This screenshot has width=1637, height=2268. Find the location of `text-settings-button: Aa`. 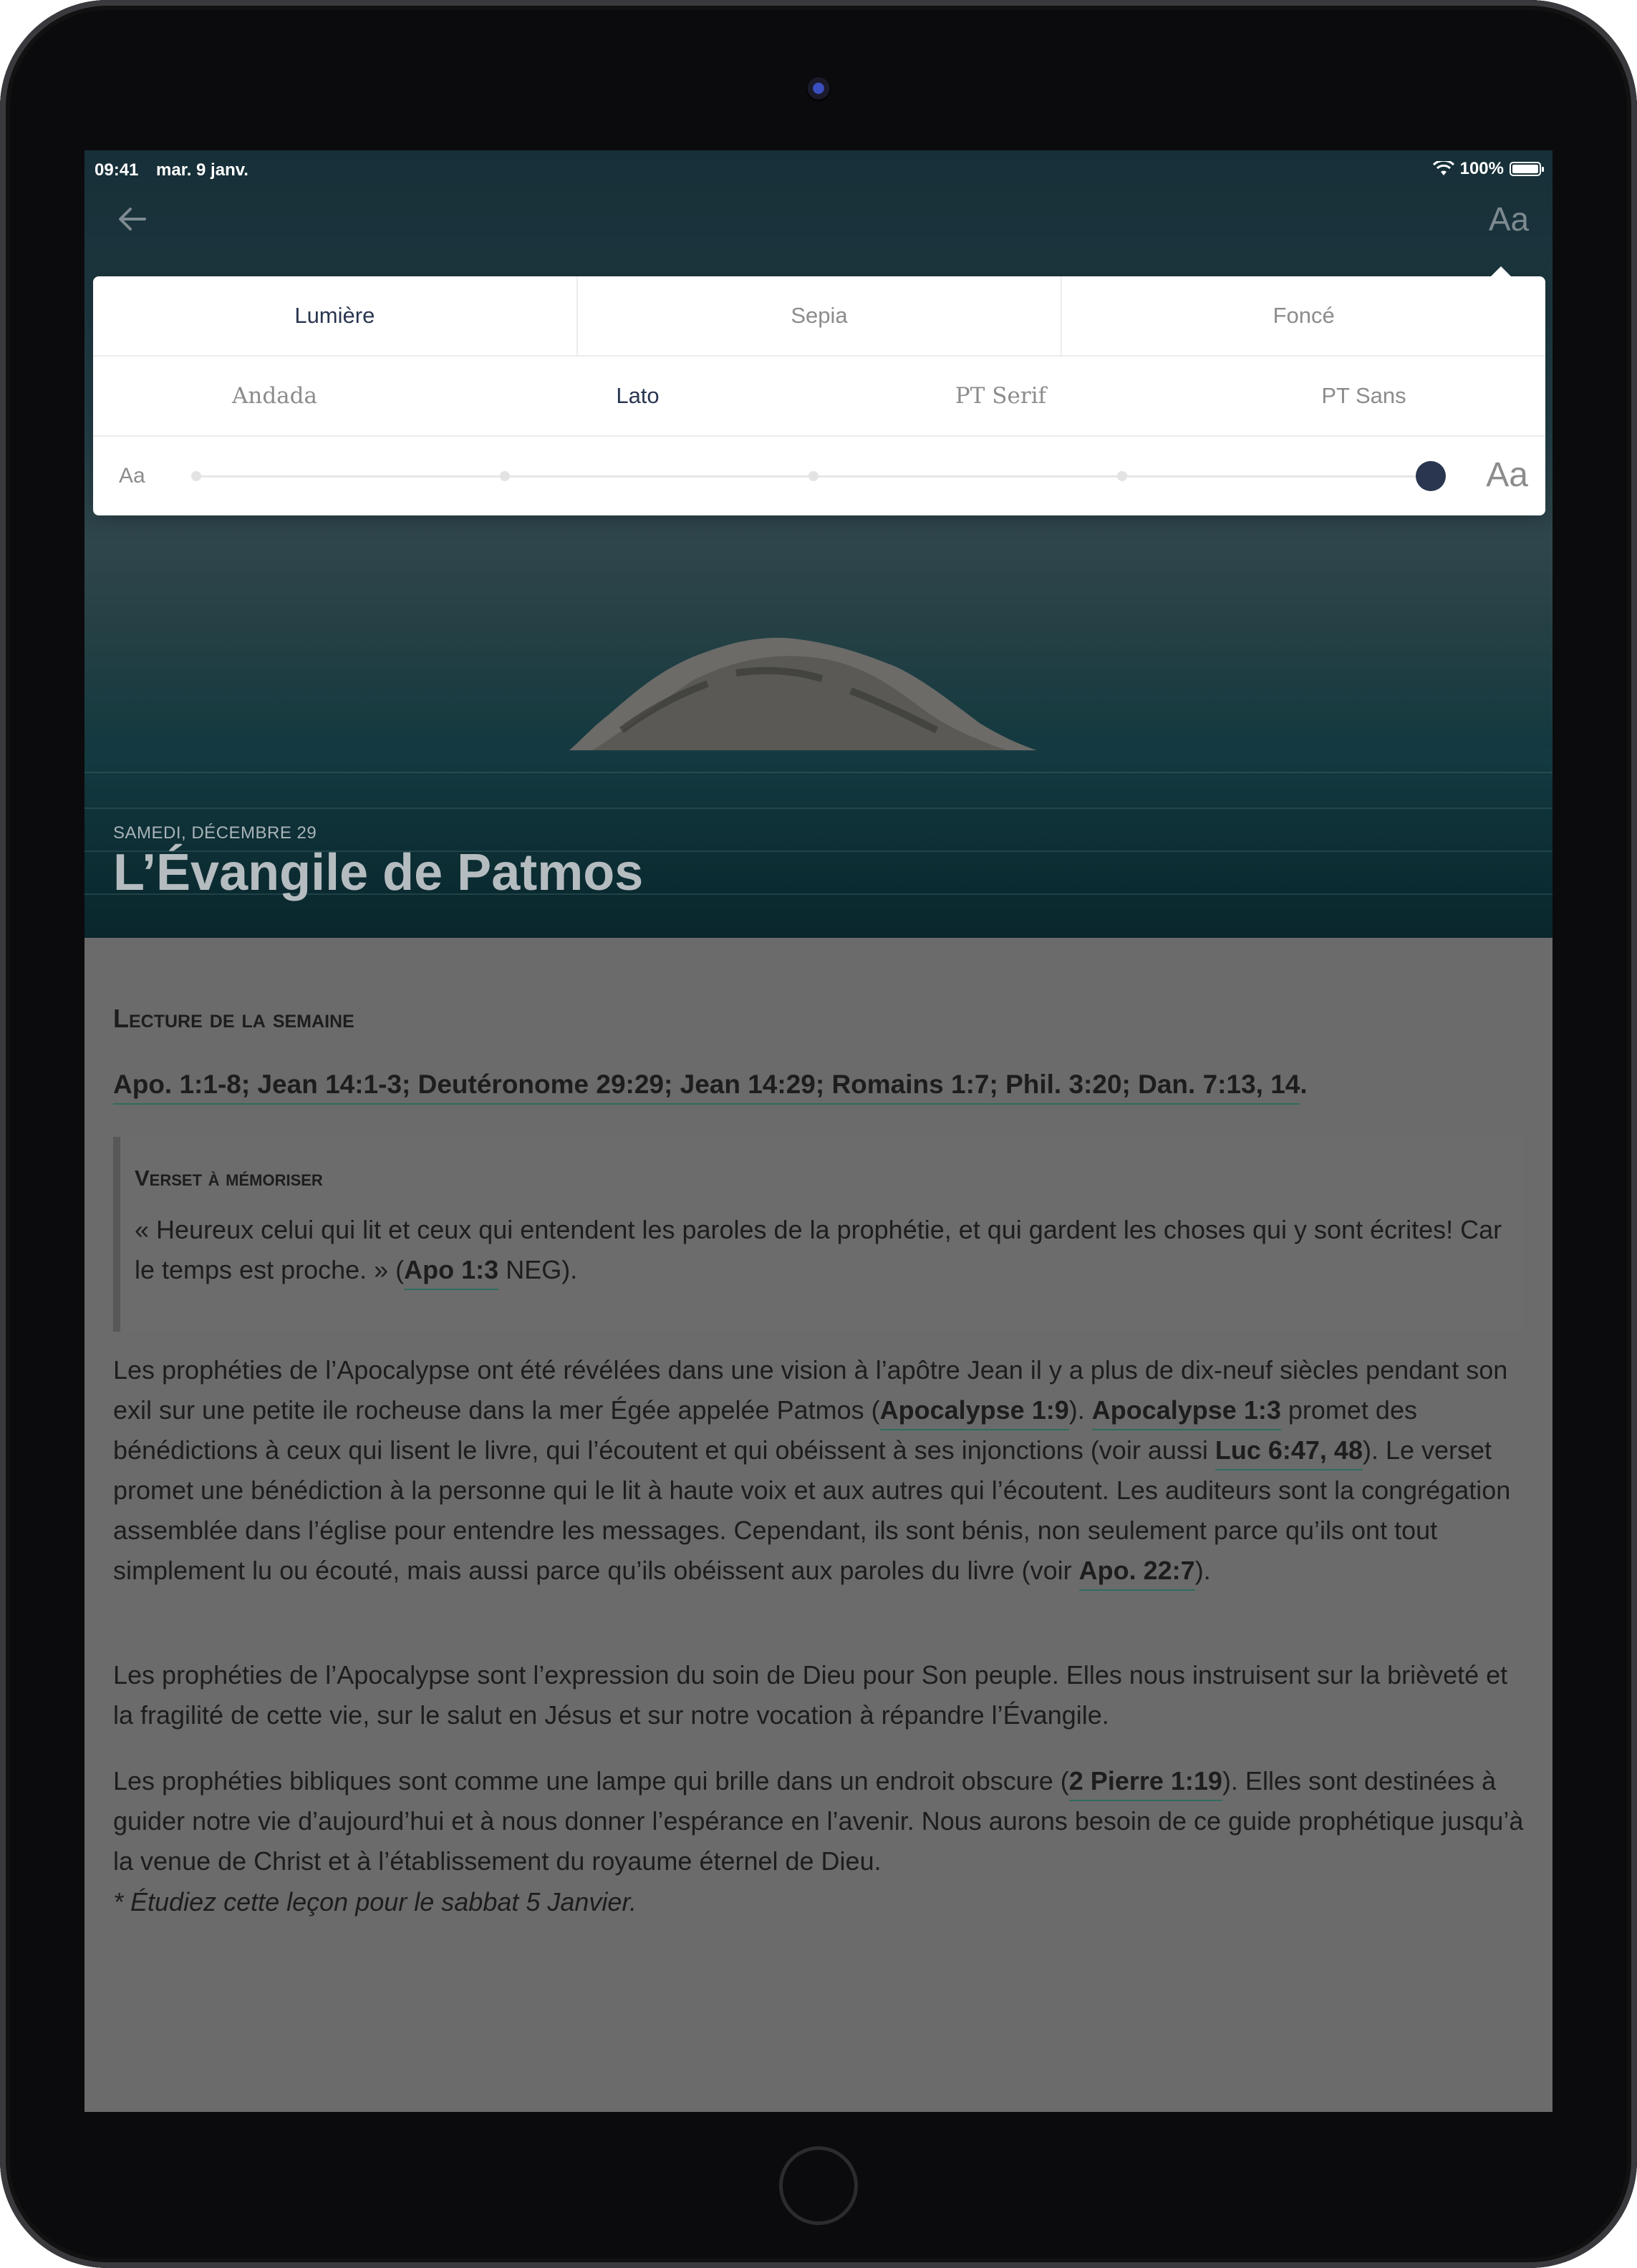

text-settings-button: Aa is located at coordinates (1509, 219).